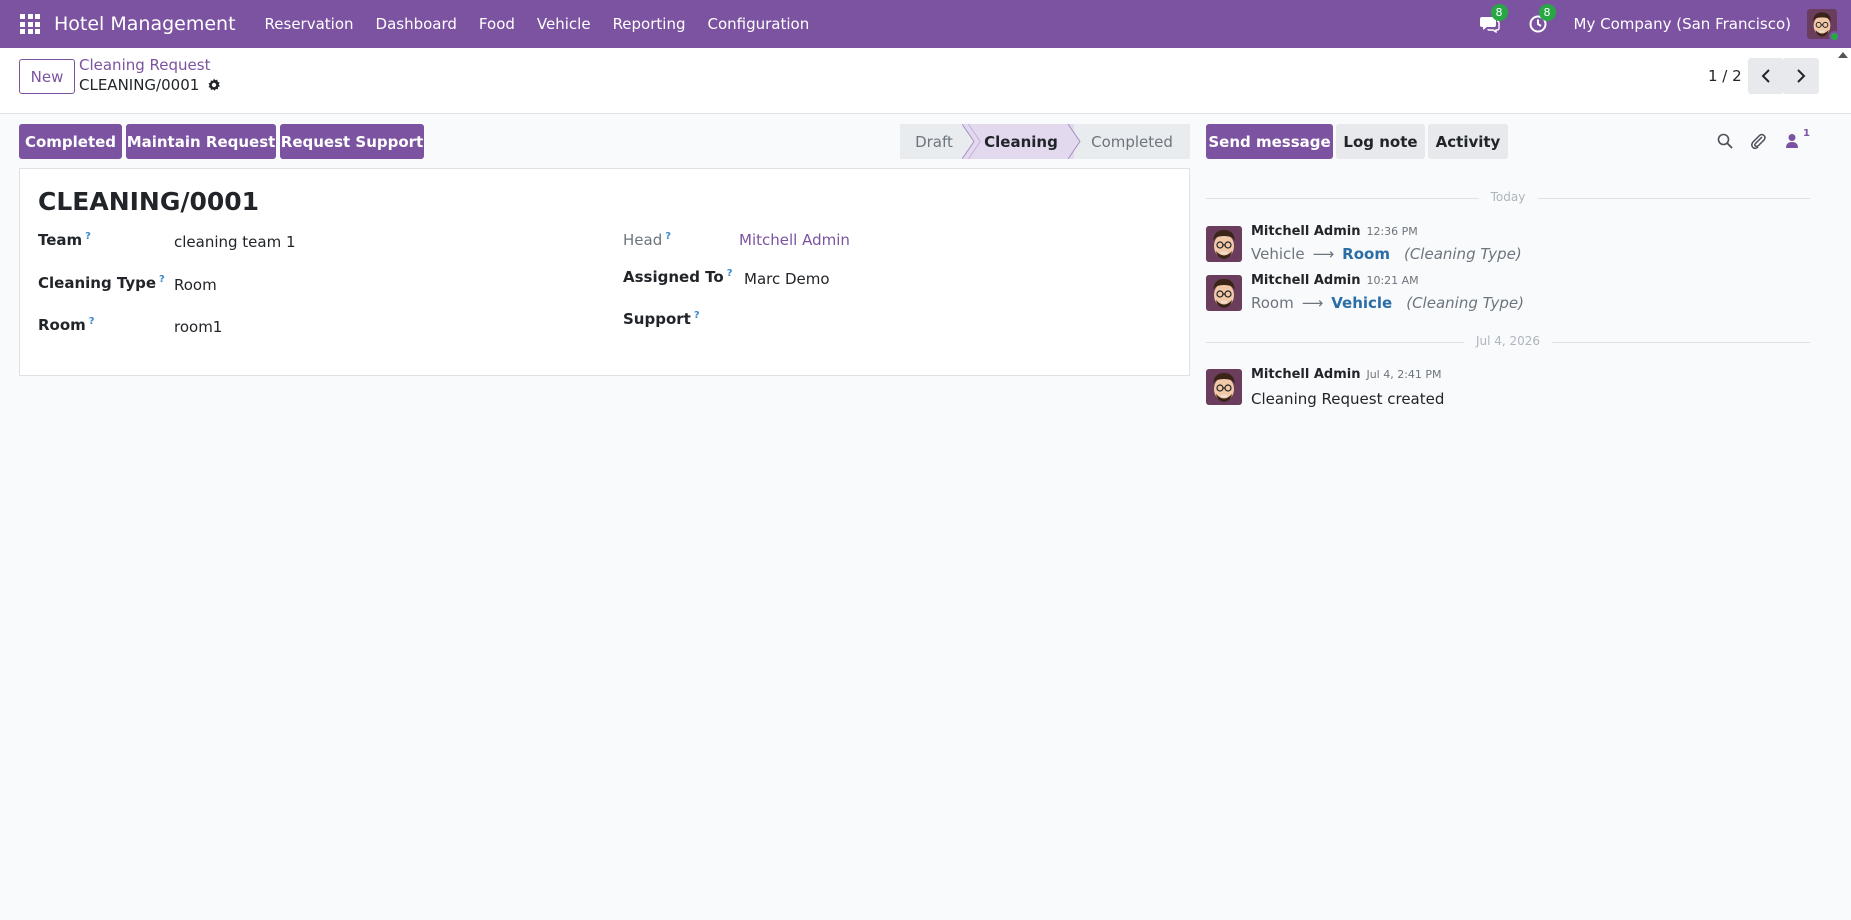 Image resolution: width=1851 pixels, height=920 pixels. Describe the element at coordinates (1392, 231) in the screenshot. I see `message-time: 12:36 PM` at that location.